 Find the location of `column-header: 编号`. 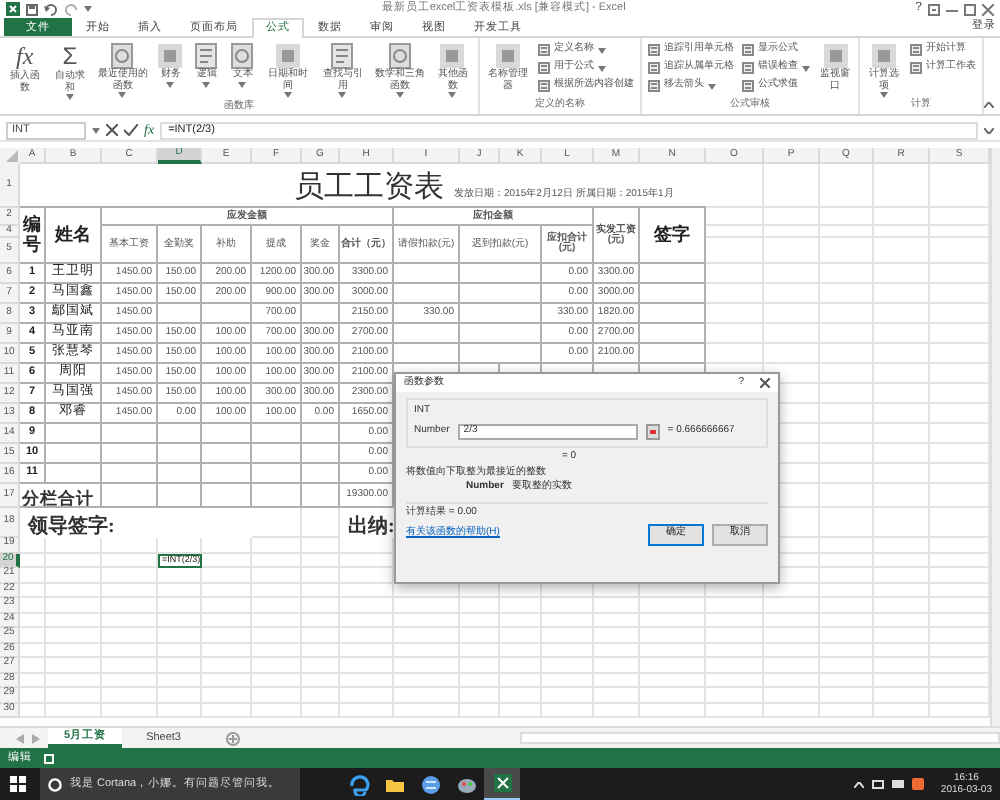

column-header: 编号 is located at coordinates (32, 235).